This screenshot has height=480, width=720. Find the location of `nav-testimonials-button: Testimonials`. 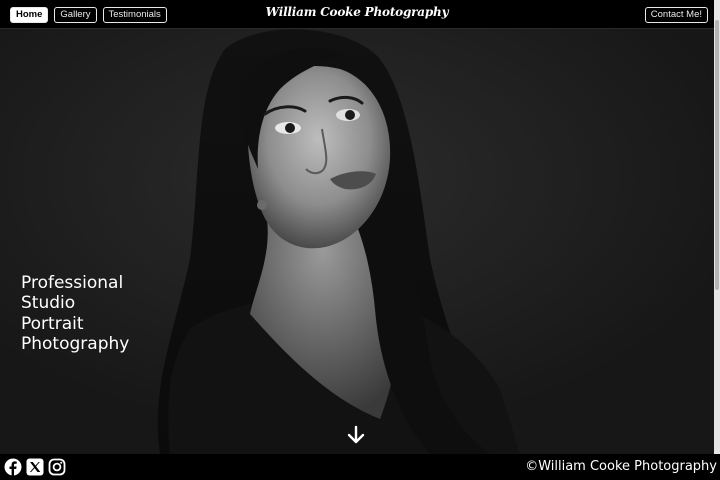

nav-testimonials-button: Testimonials is located at coordinates (134, 15).